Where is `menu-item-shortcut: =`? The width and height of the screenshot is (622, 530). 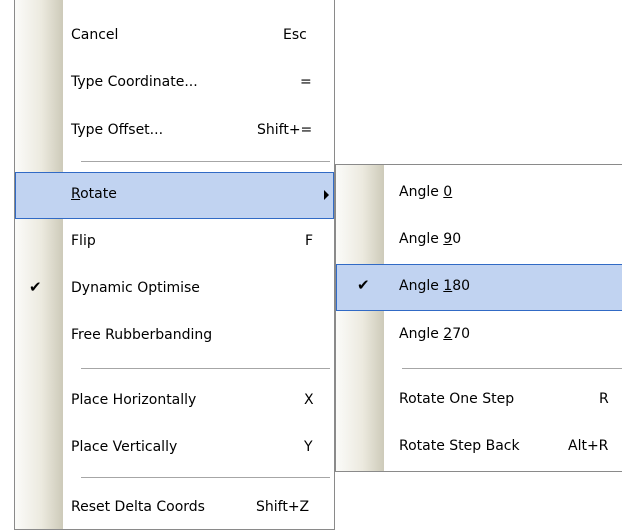
menu-item-shortcut: = is located at coordinates (306, 82).